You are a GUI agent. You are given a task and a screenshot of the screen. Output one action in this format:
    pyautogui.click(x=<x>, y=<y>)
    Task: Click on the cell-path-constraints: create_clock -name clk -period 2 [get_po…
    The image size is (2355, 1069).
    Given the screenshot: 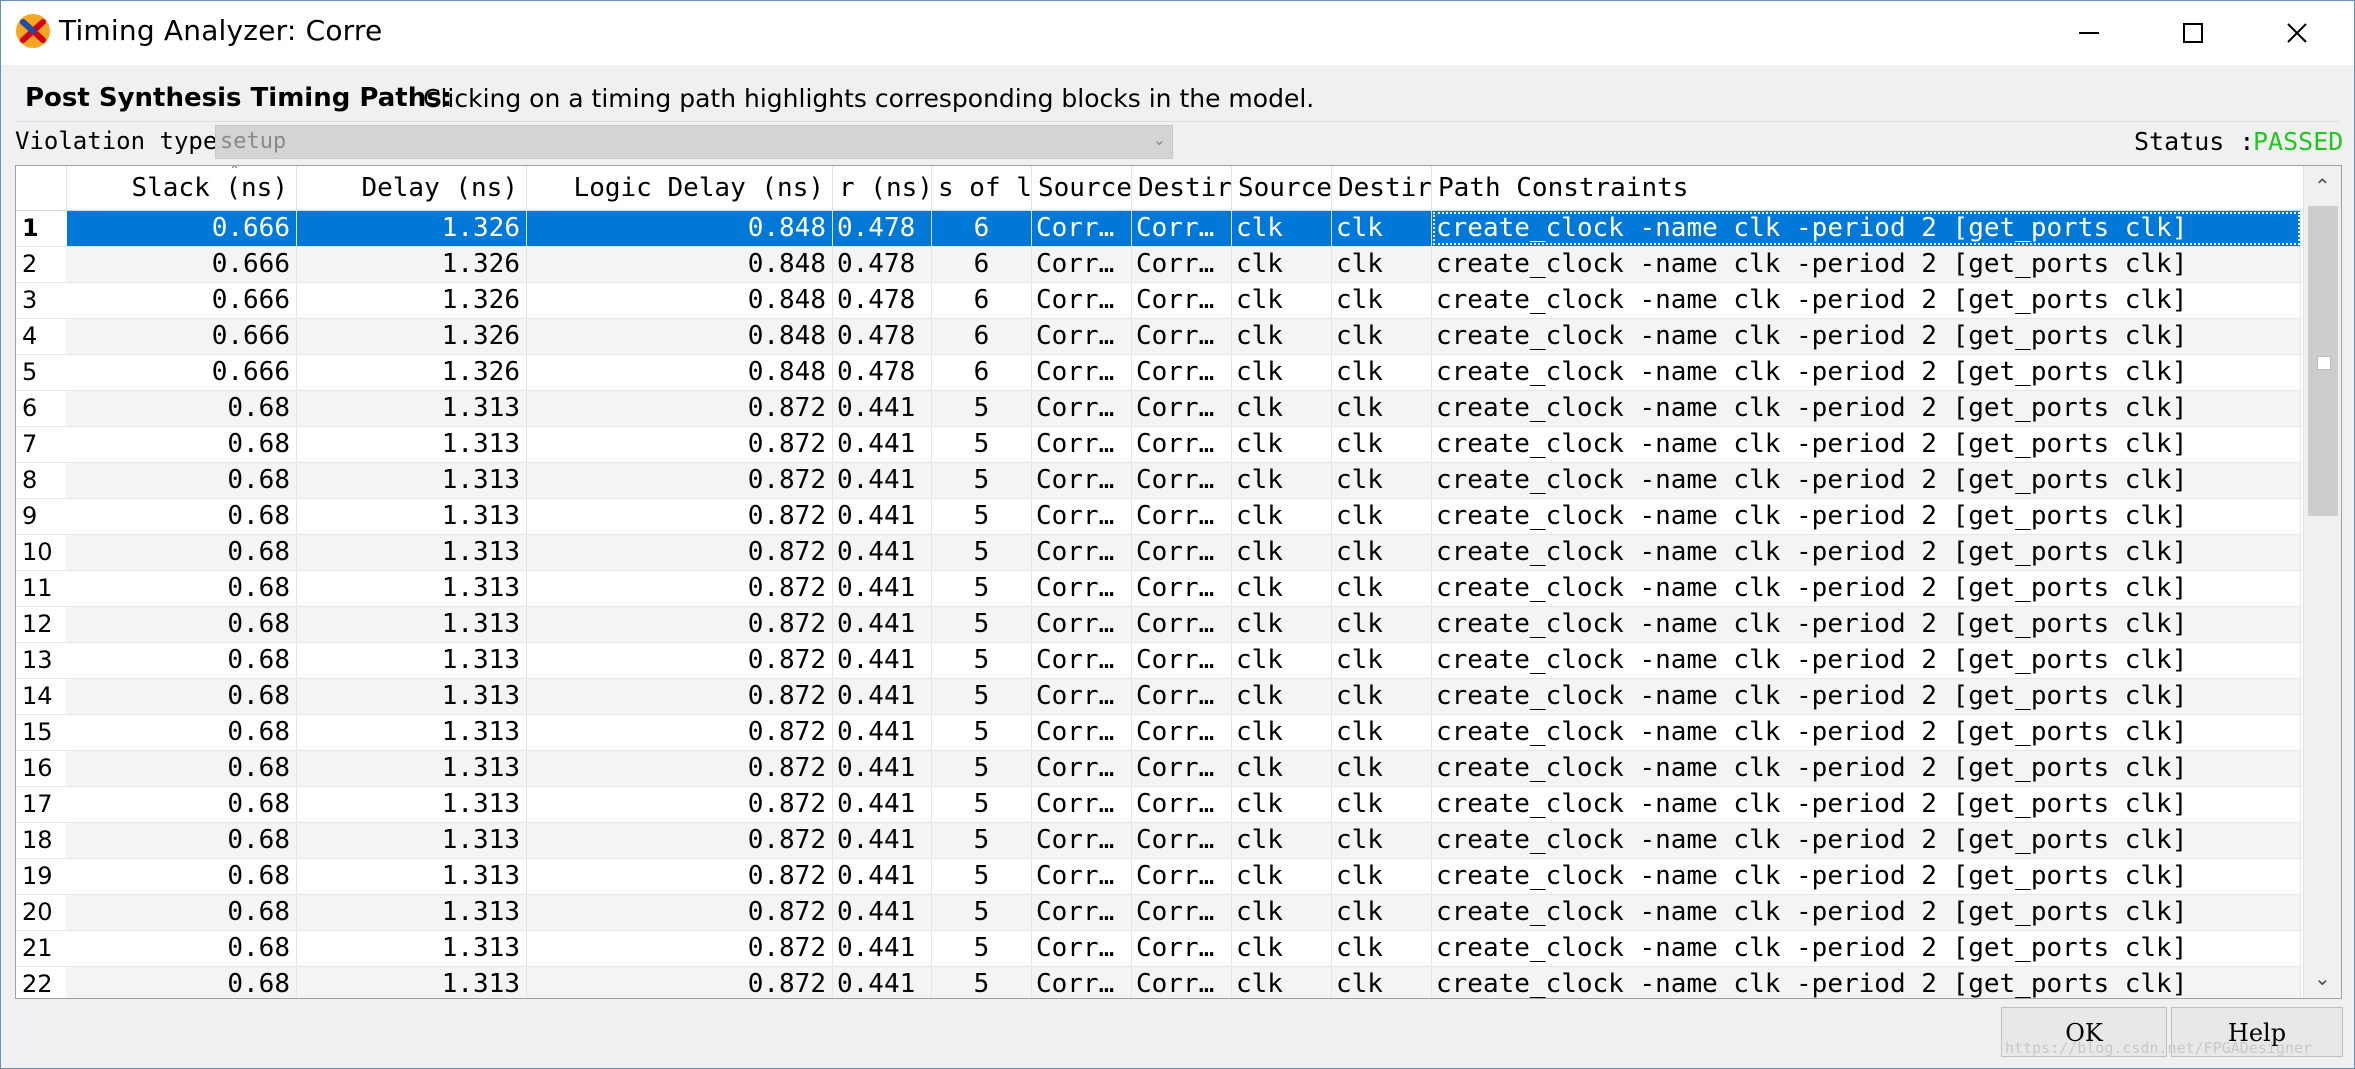 What is the action you would take?
    pyautogui.click(x=1866, y=228)
    